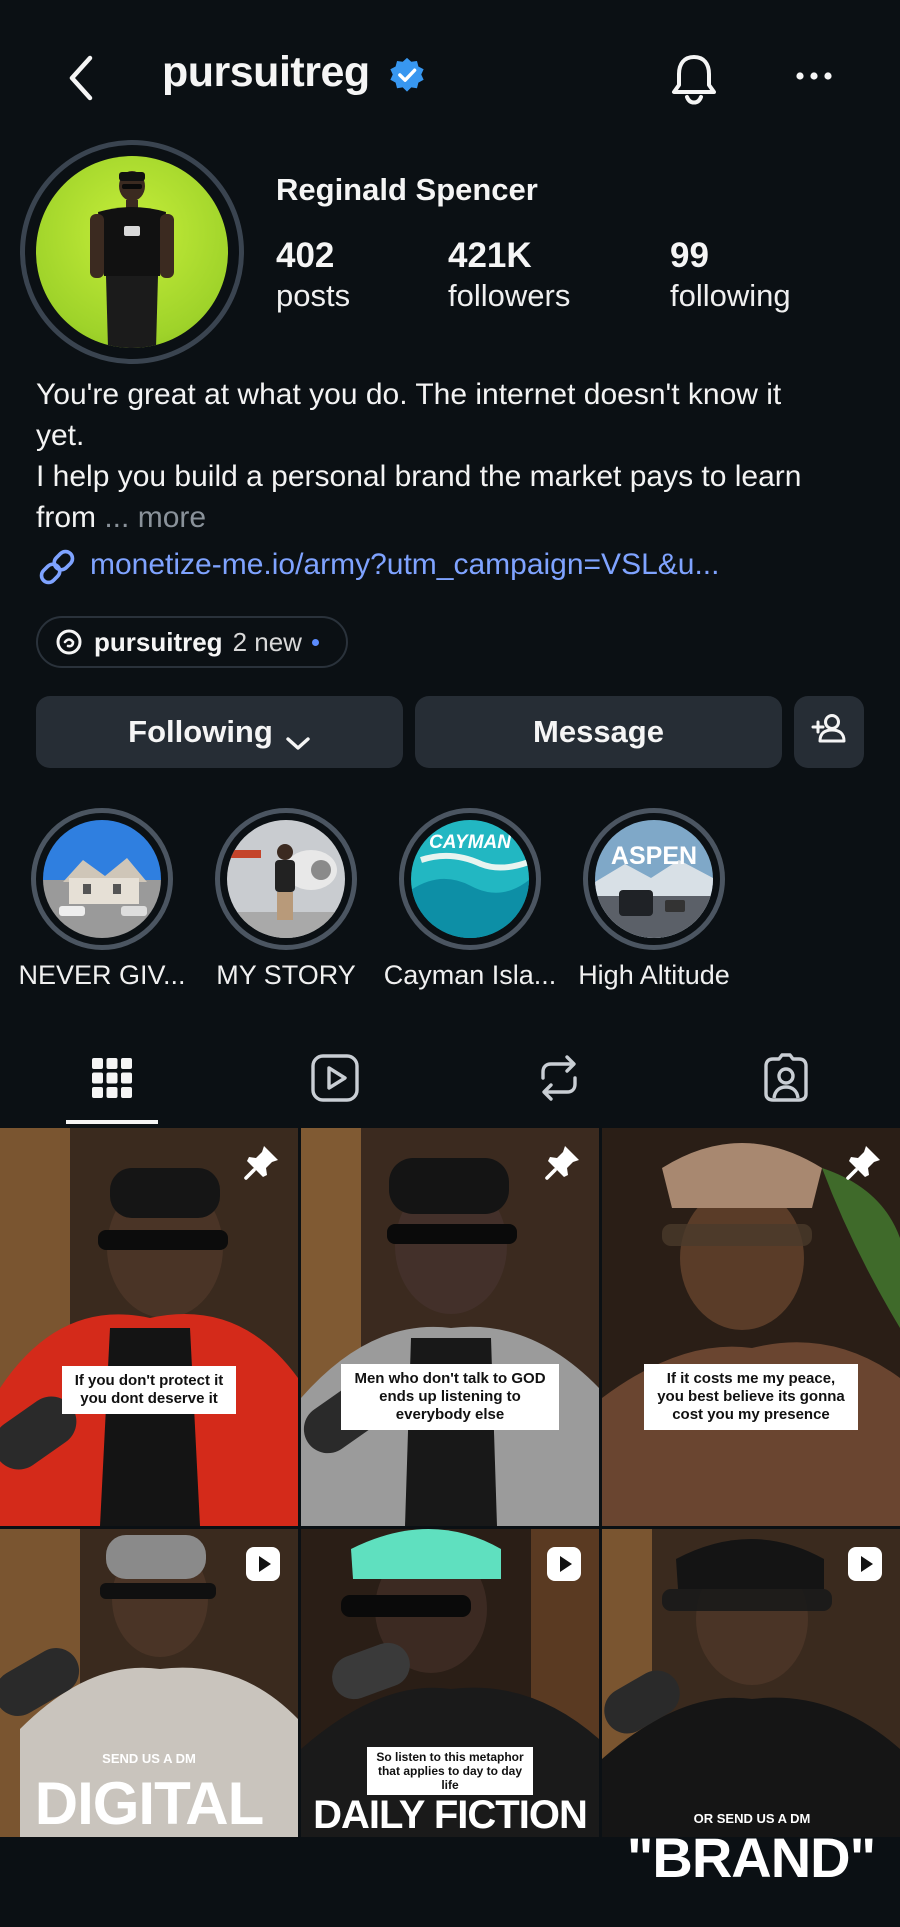 Image resolution: width=900 pixels, height=1927 pixels. What do you see at coordinates (286, 879) in the screenshot?
I see `highlight-cover-jet` at bounding box center [286, 879].